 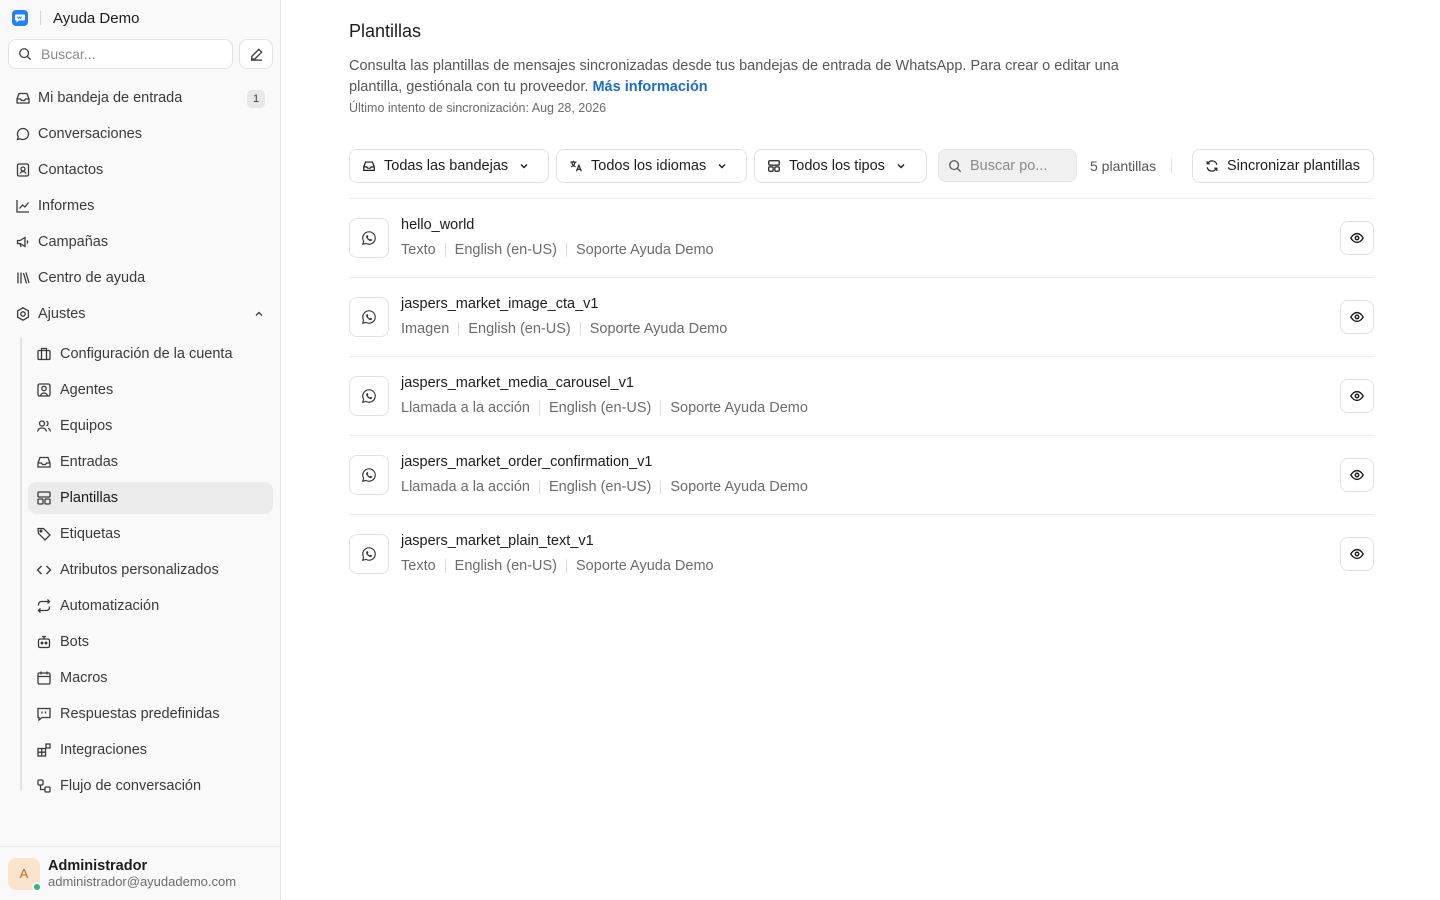 What do you see at coordinates (649, 166) in the screenshot?
I see `language-filter-label: Todos los idiomas` at bounding box center [649, 166].